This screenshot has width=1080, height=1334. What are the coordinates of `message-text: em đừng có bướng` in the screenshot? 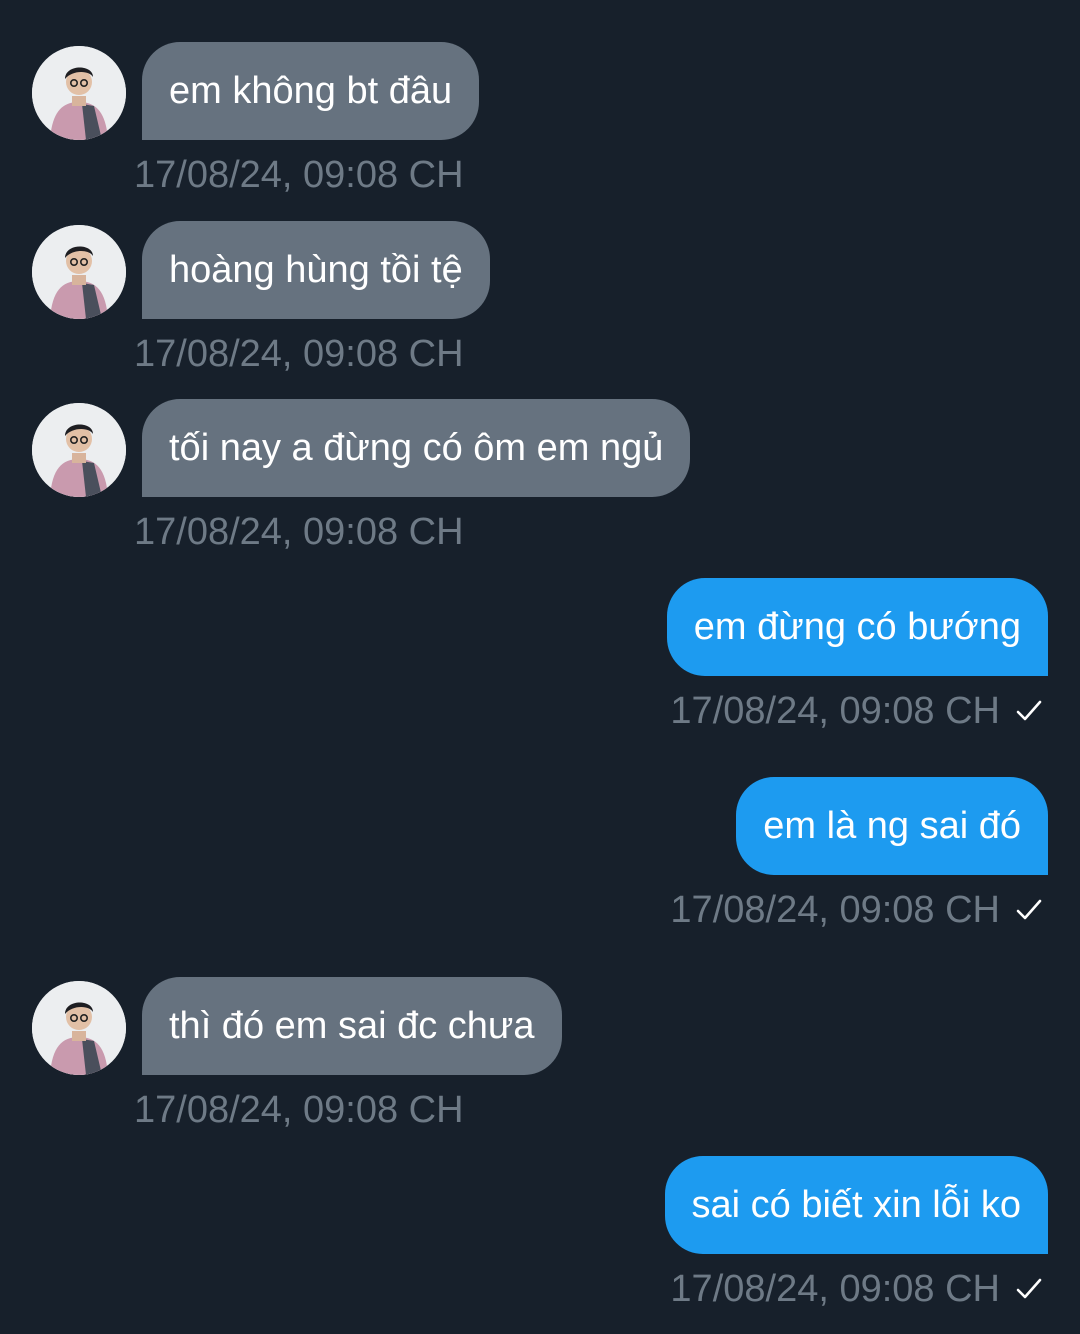 It's located at (857, 627).